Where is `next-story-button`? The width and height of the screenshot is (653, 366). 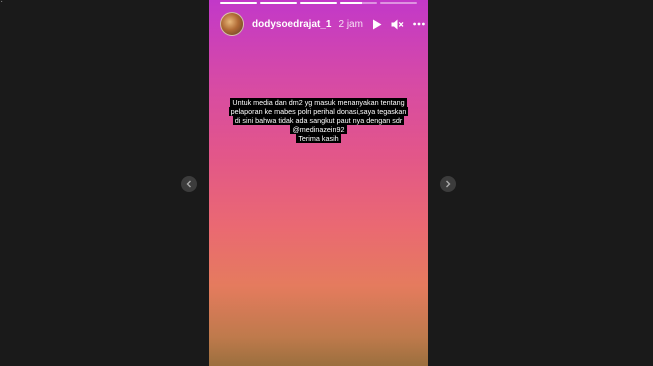 next-story-button is located at coordinates (448, 184).